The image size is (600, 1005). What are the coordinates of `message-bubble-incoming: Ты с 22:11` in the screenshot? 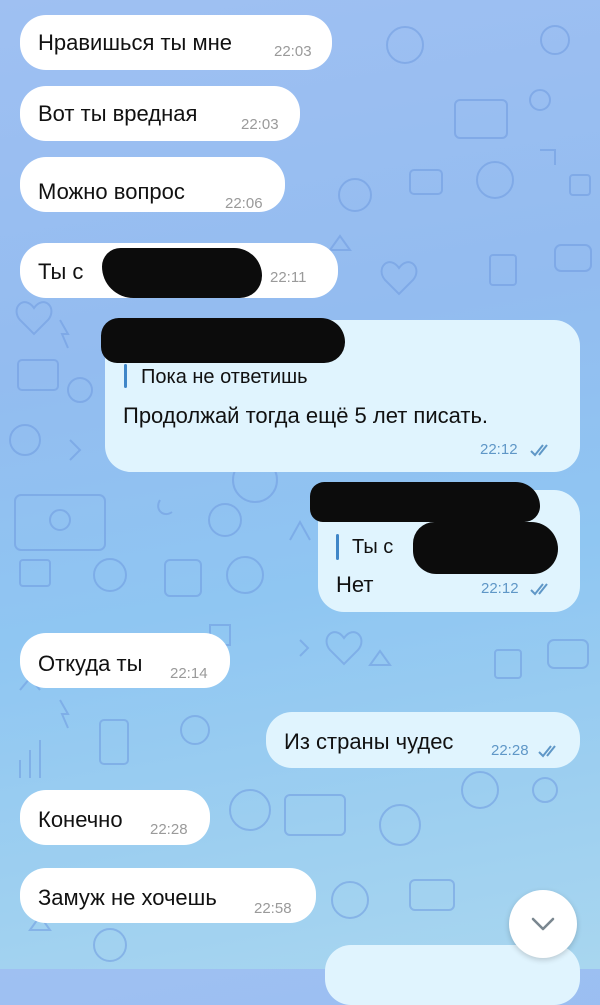 It's located at (179, 270).